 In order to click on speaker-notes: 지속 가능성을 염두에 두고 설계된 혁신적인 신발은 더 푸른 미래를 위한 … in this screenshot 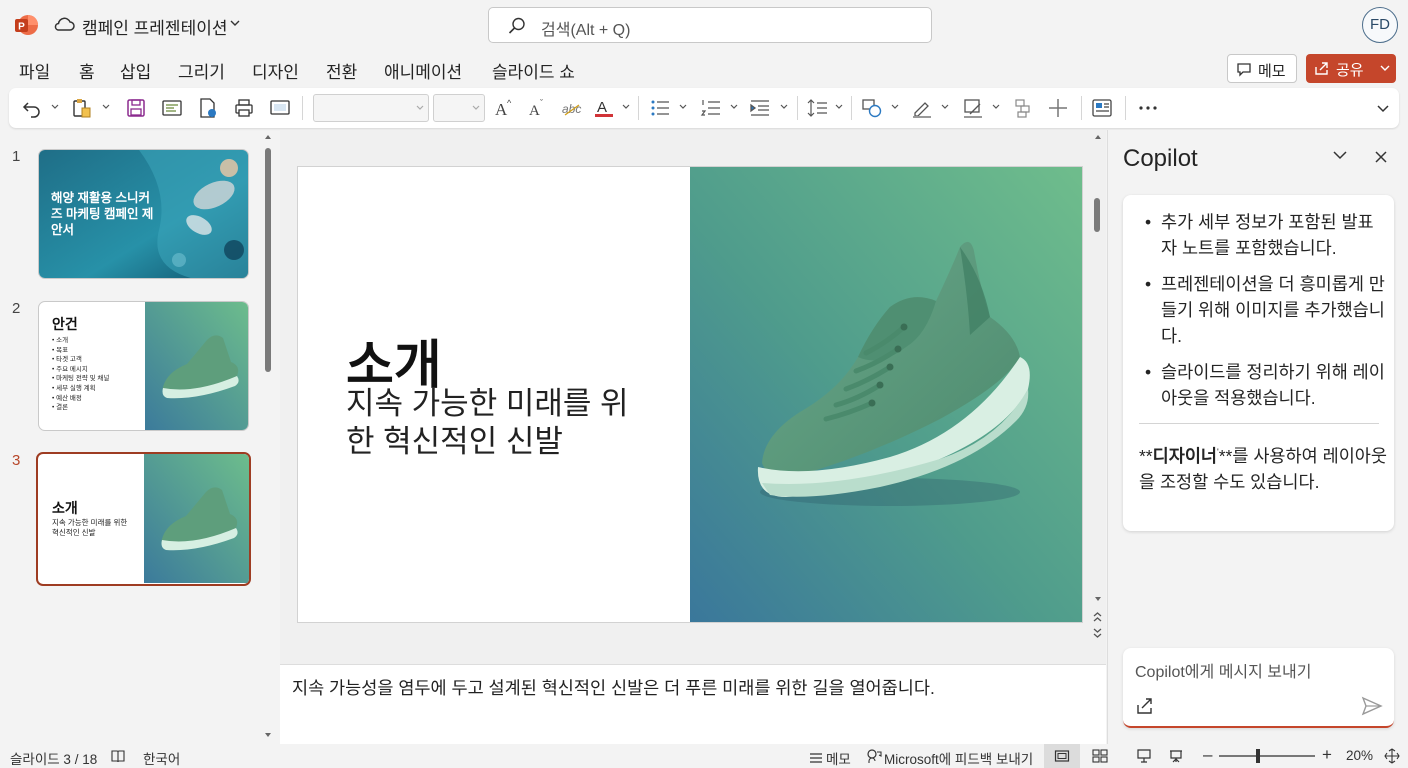, I will do `click(693, 704)`.